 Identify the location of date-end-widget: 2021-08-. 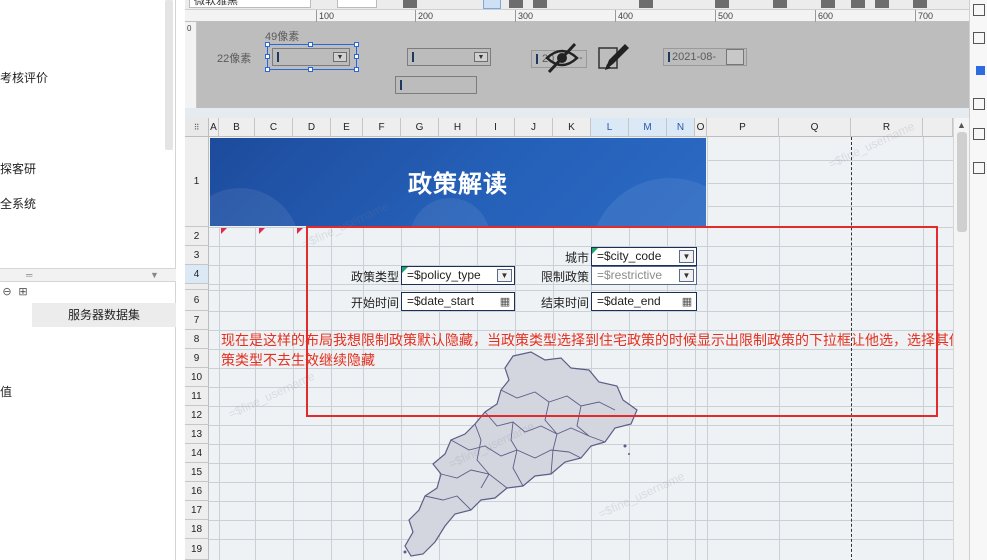
(705, 57).